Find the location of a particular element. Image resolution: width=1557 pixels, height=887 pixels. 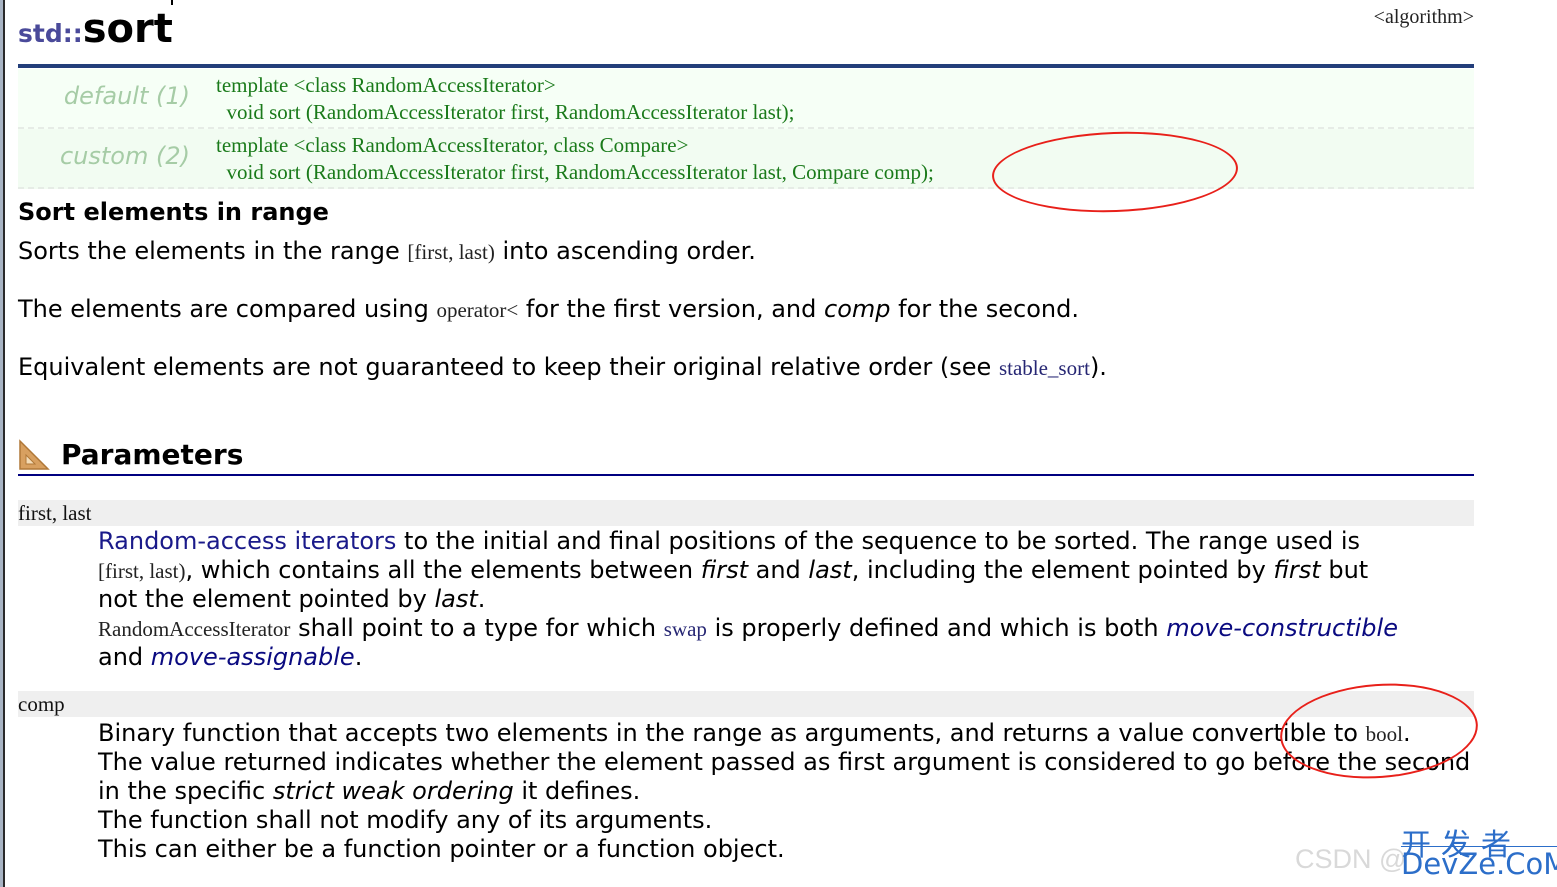

text: for the second. is located at coordinates (984, 309).